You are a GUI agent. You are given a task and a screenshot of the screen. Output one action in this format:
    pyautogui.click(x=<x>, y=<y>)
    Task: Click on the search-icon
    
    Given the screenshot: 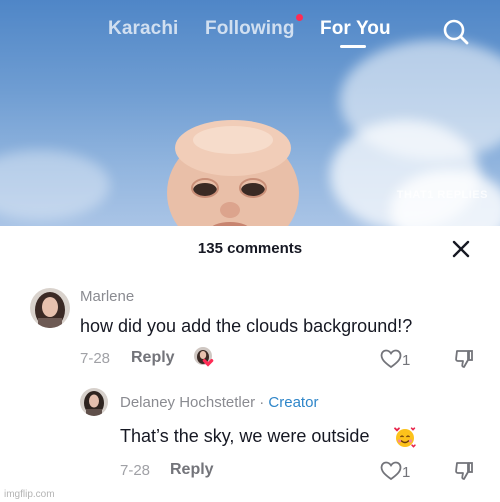 What is the action you would take?
    pyautogui.click(x=456, y=32)
    